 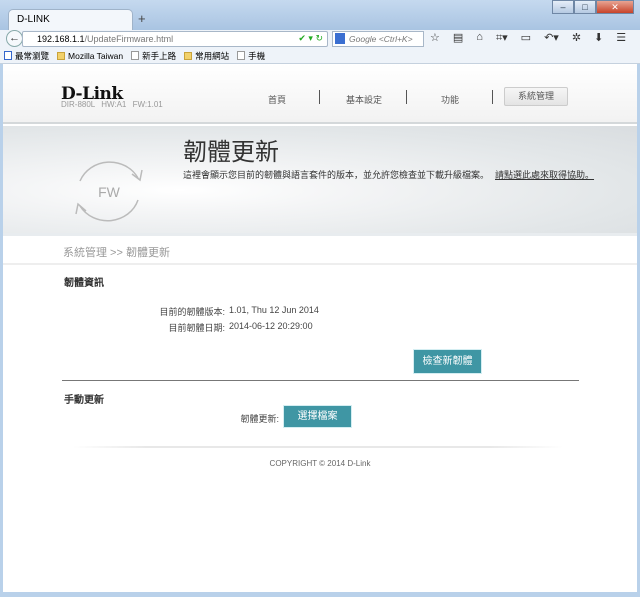 What do you see at coordinates (70, 20) in the screenshot?
I see `browser-tab: D-LINK` at bounding box center [70, 20].